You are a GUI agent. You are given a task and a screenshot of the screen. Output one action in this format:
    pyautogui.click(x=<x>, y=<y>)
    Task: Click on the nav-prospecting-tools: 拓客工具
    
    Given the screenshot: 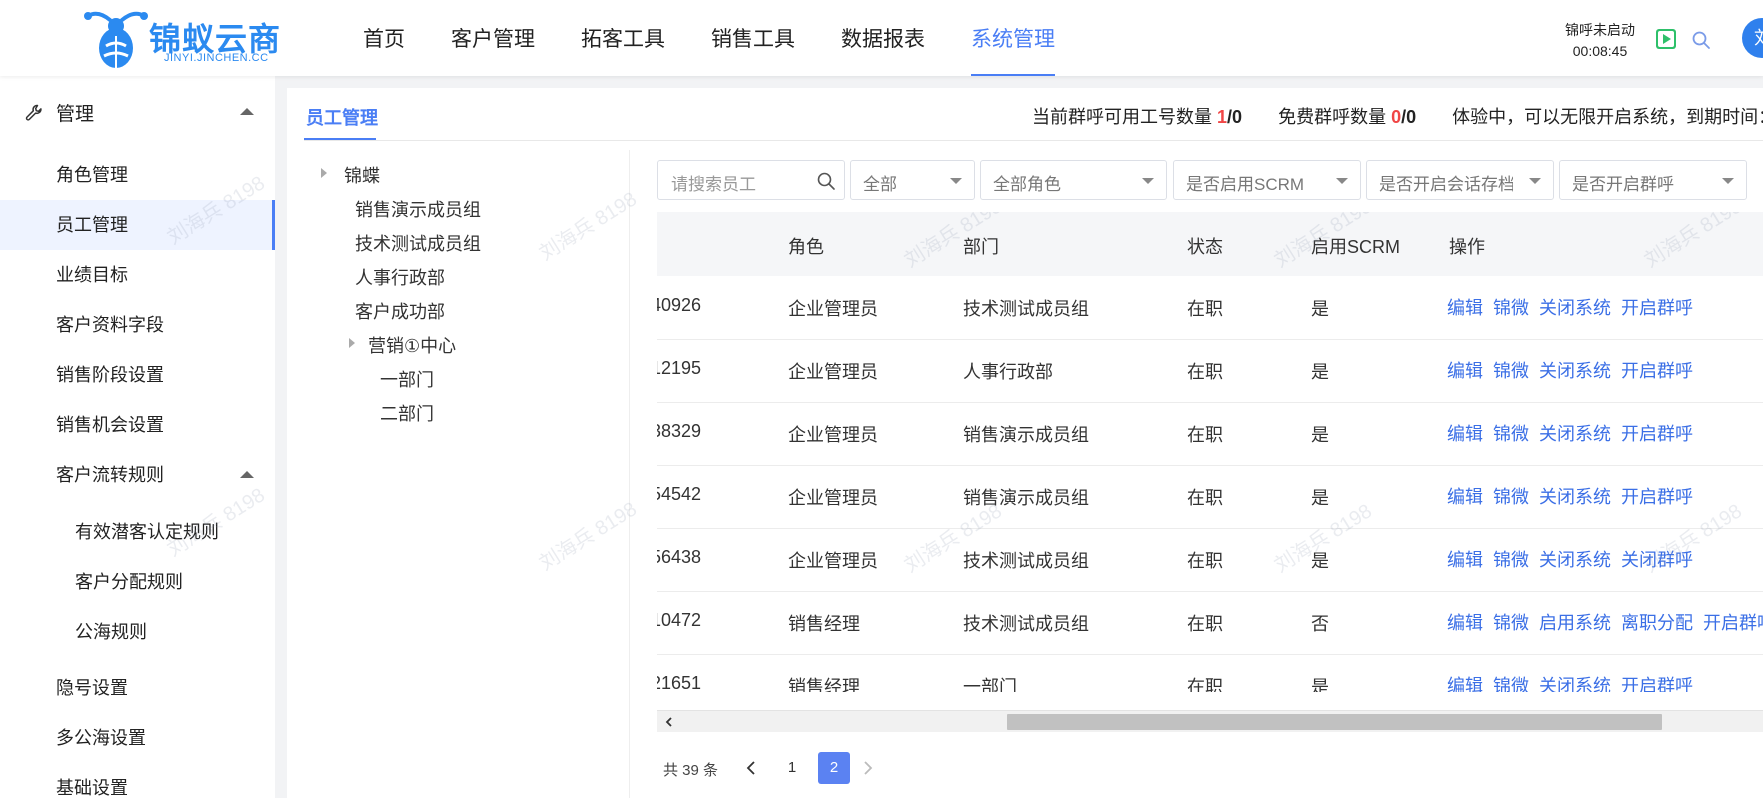 What is the action you would take?
    pyautogui.click(x=623, y=38)
    